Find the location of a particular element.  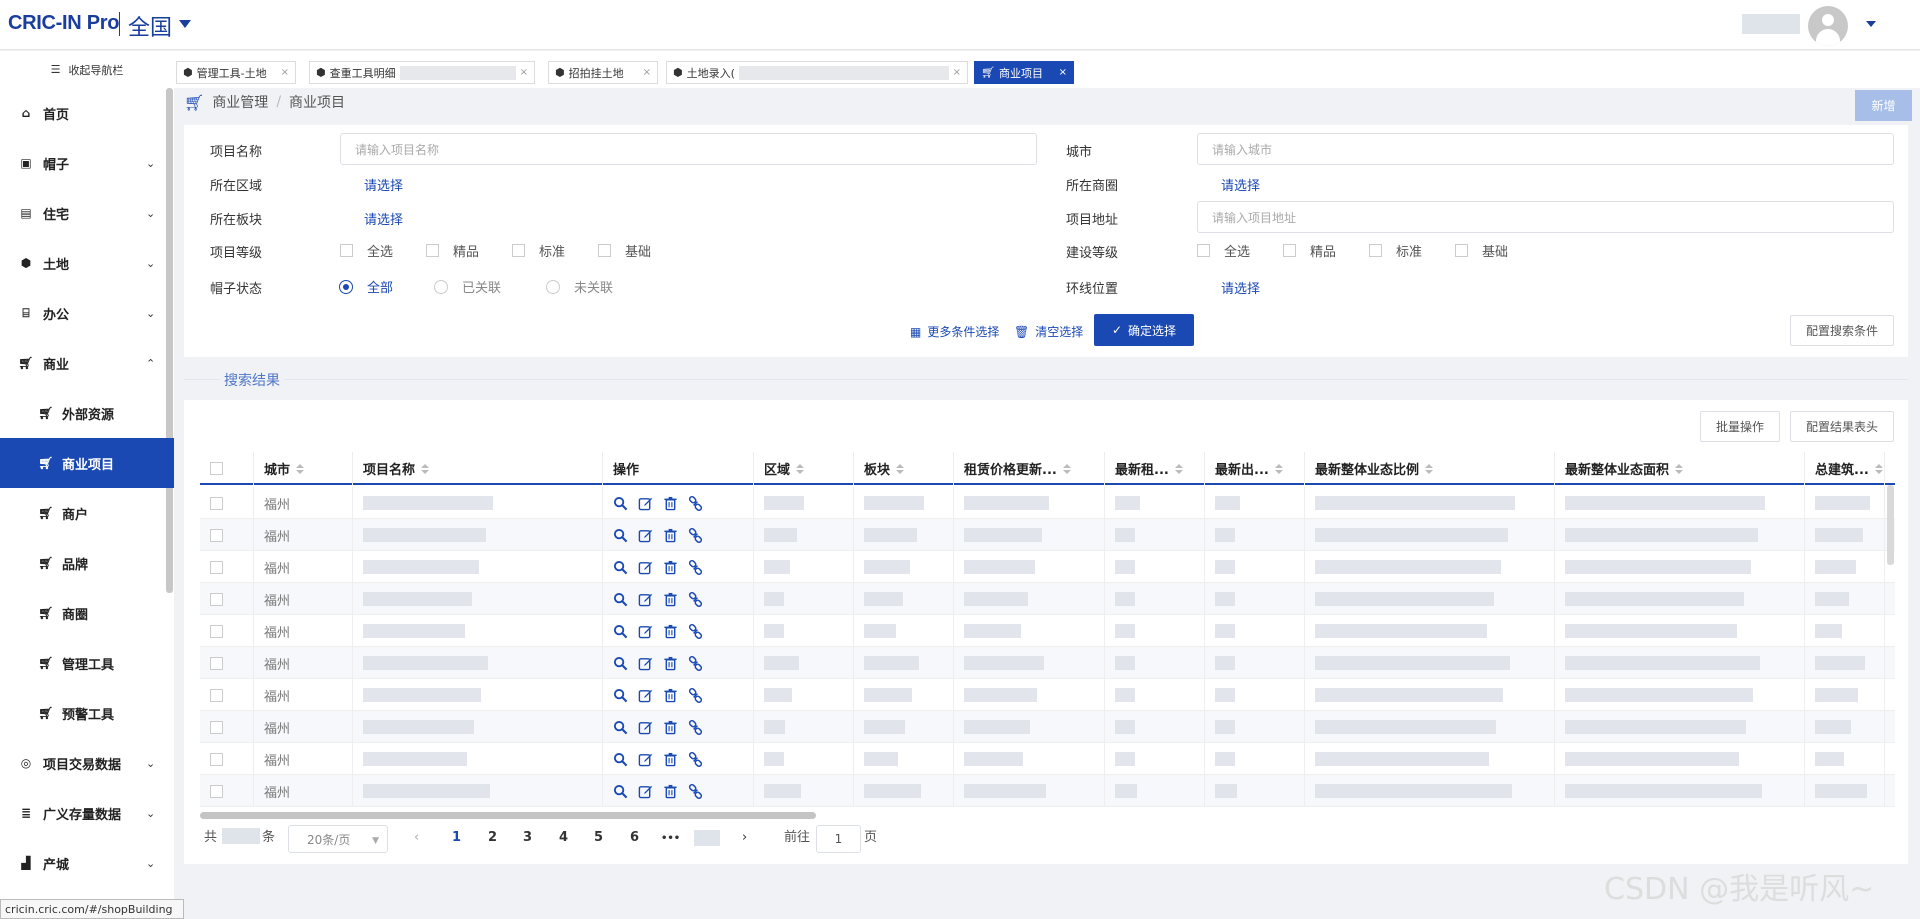

page-1: 1 is located at coordinates (456, 837).